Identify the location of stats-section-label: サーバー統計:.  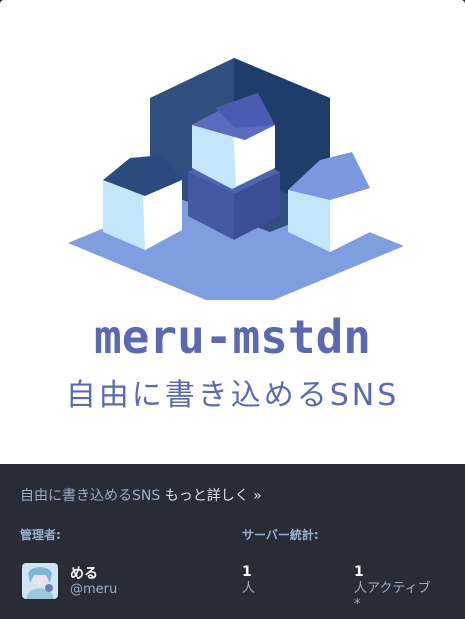
(280, 535).